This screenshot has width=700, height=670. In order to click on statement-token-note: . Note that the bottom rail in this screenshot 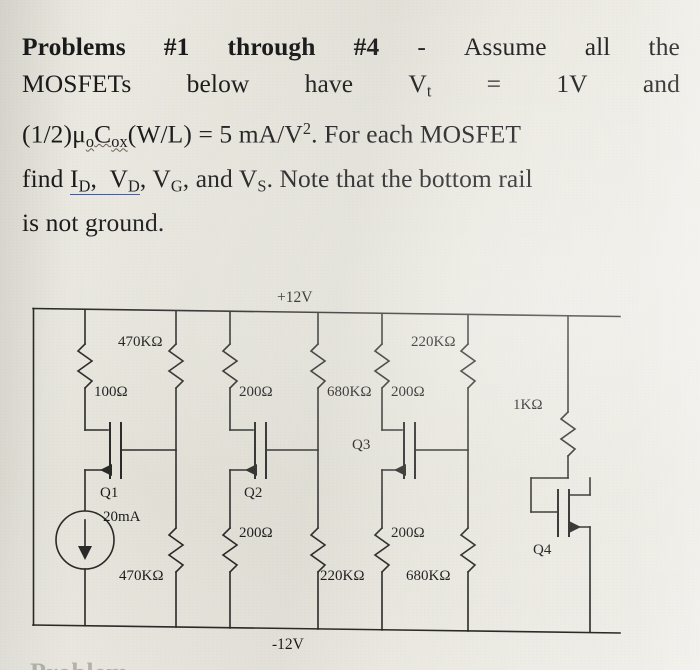, I will do `click(399, 178)`.